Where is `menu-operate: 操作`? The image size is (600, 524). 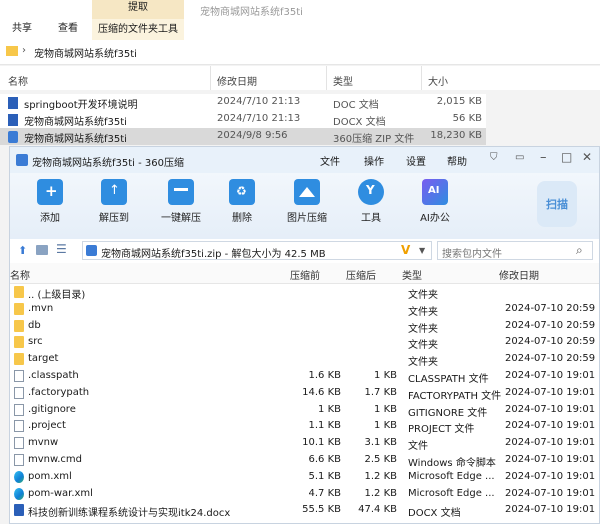
menu-operate: 操作 is located at coordinates (374, 160).